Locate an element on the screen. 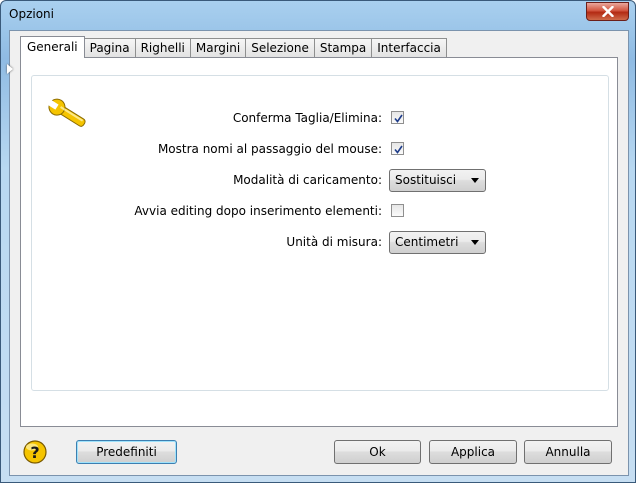  tab-stampa: Stampa is located at coordinates (343, 48).